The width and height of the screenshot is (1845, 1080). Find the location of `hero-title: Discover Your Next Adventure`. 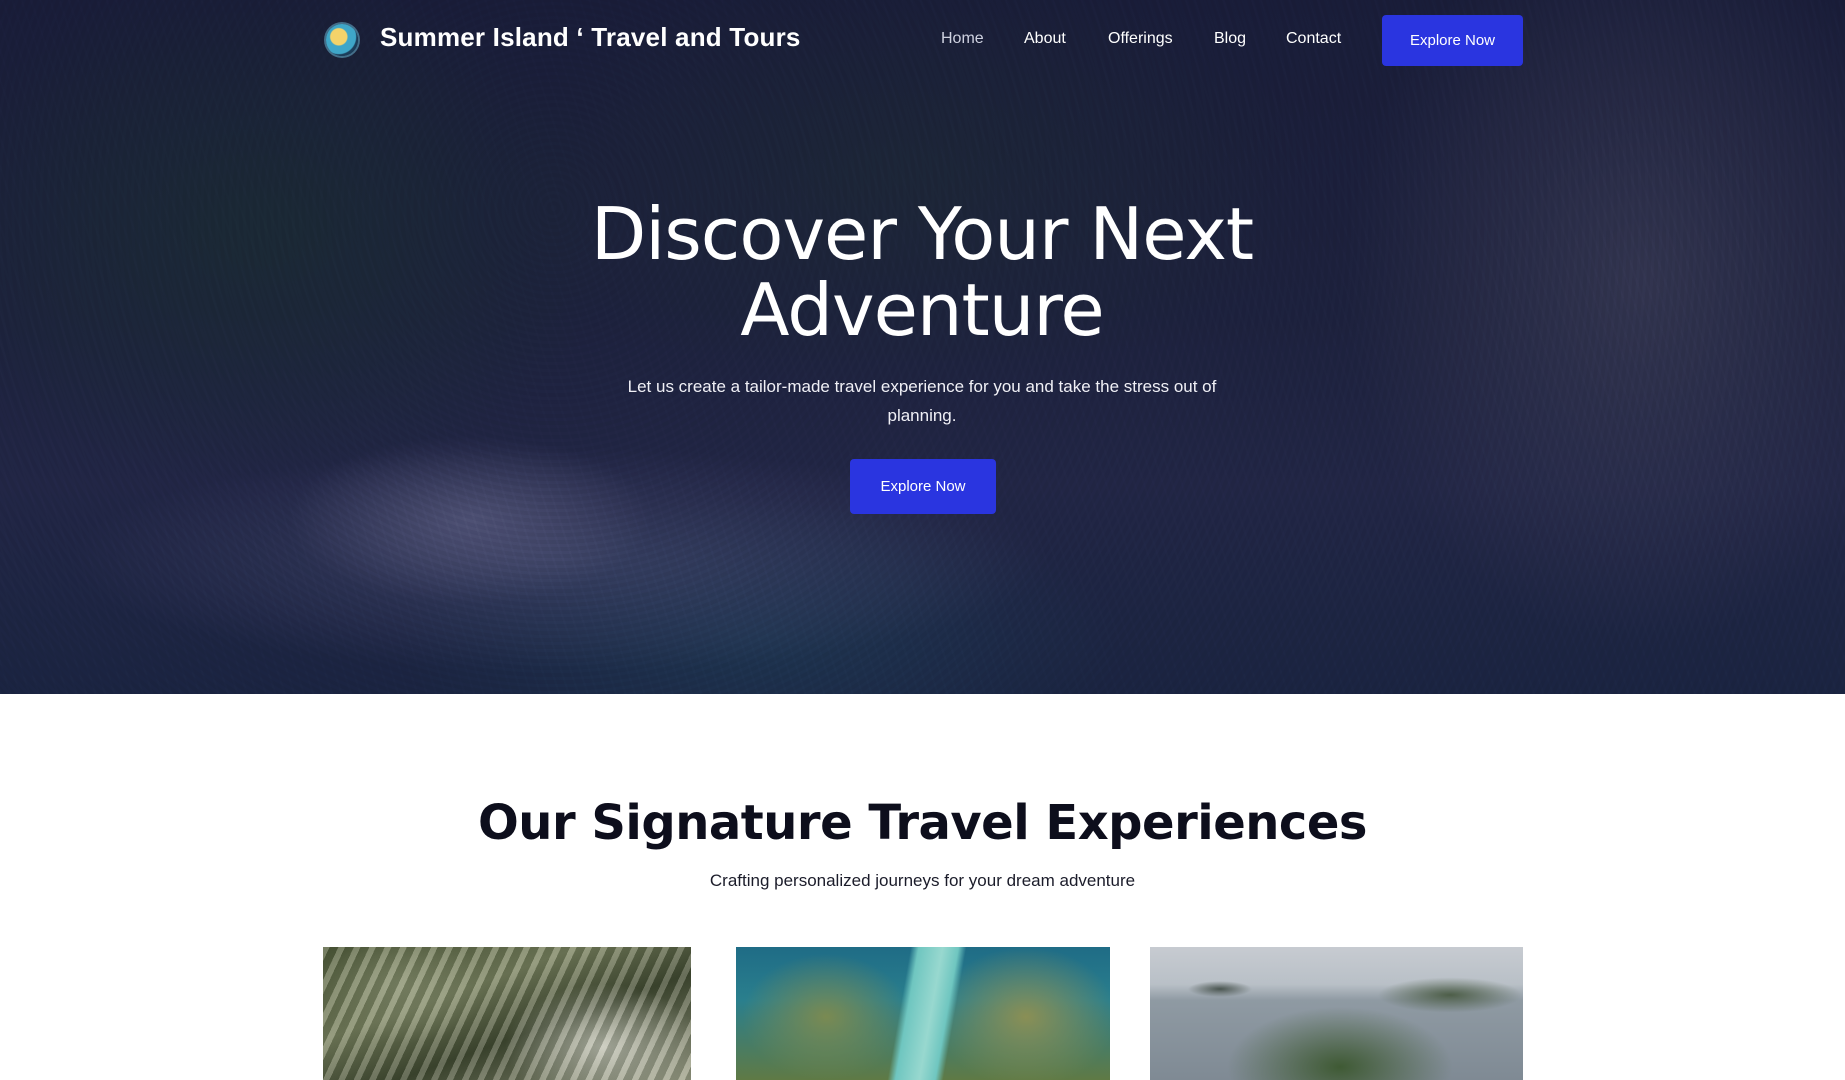

hero-title: Discover Your Next Adventure is located at coordinates (922, 272).